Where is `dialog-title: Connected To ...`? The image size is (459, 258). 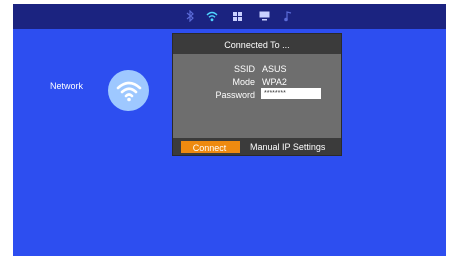 dialog-title: Connected To ... is located at coordinates (257, 44).